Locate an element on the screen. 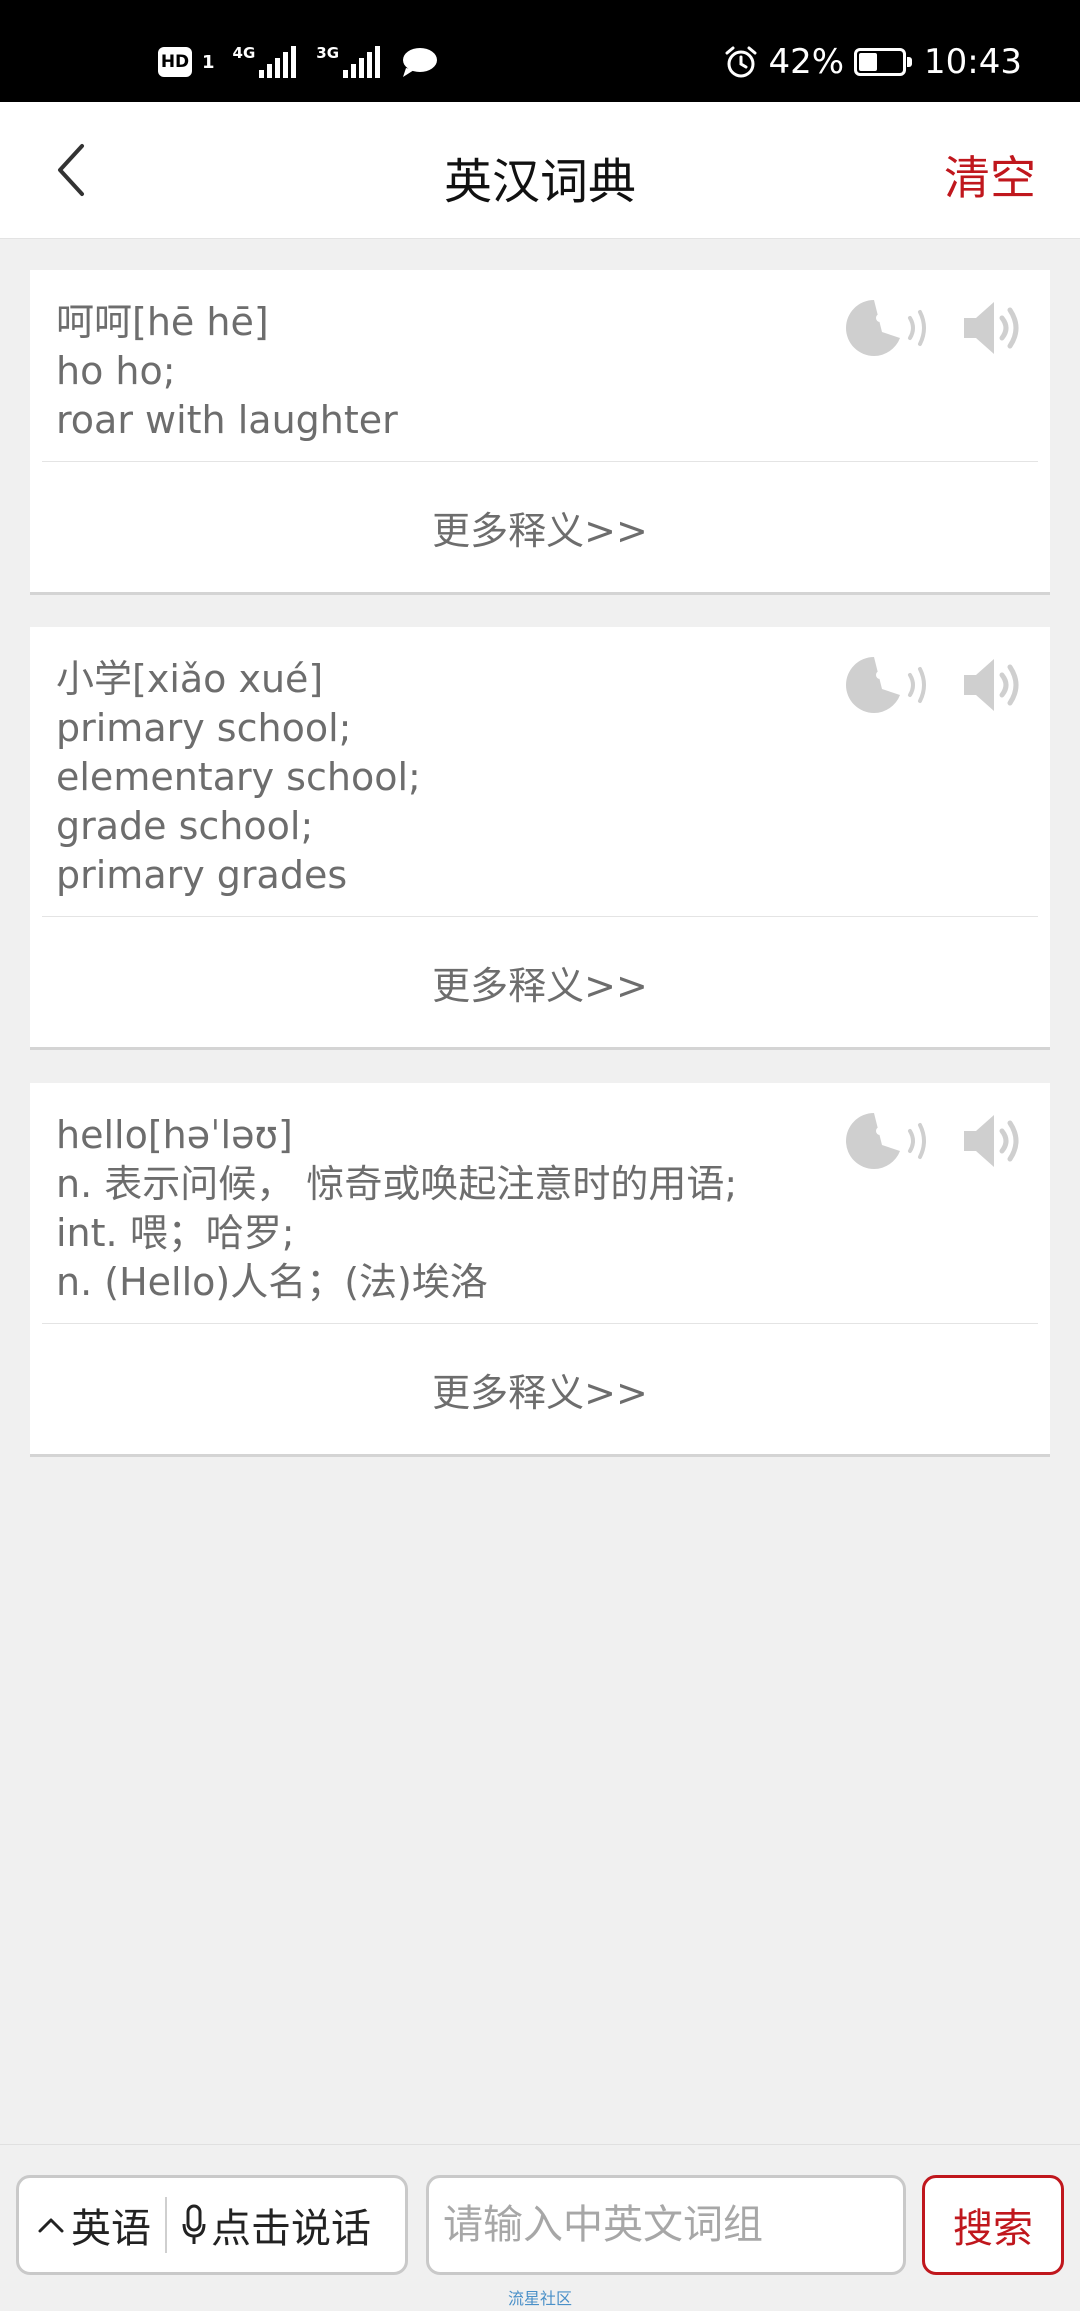 The image size is (1080, 2311). battery-level is located at coordinates (868, 62).